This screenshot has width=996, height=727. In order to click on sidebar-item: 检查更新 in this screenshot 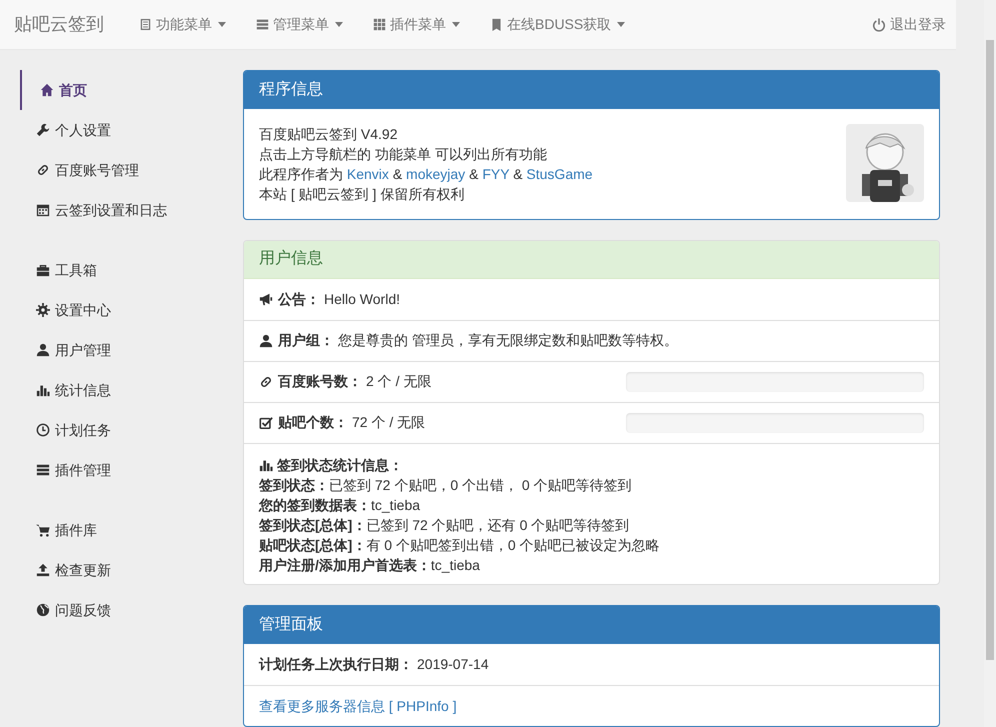, I will do `click(131, 570)`.